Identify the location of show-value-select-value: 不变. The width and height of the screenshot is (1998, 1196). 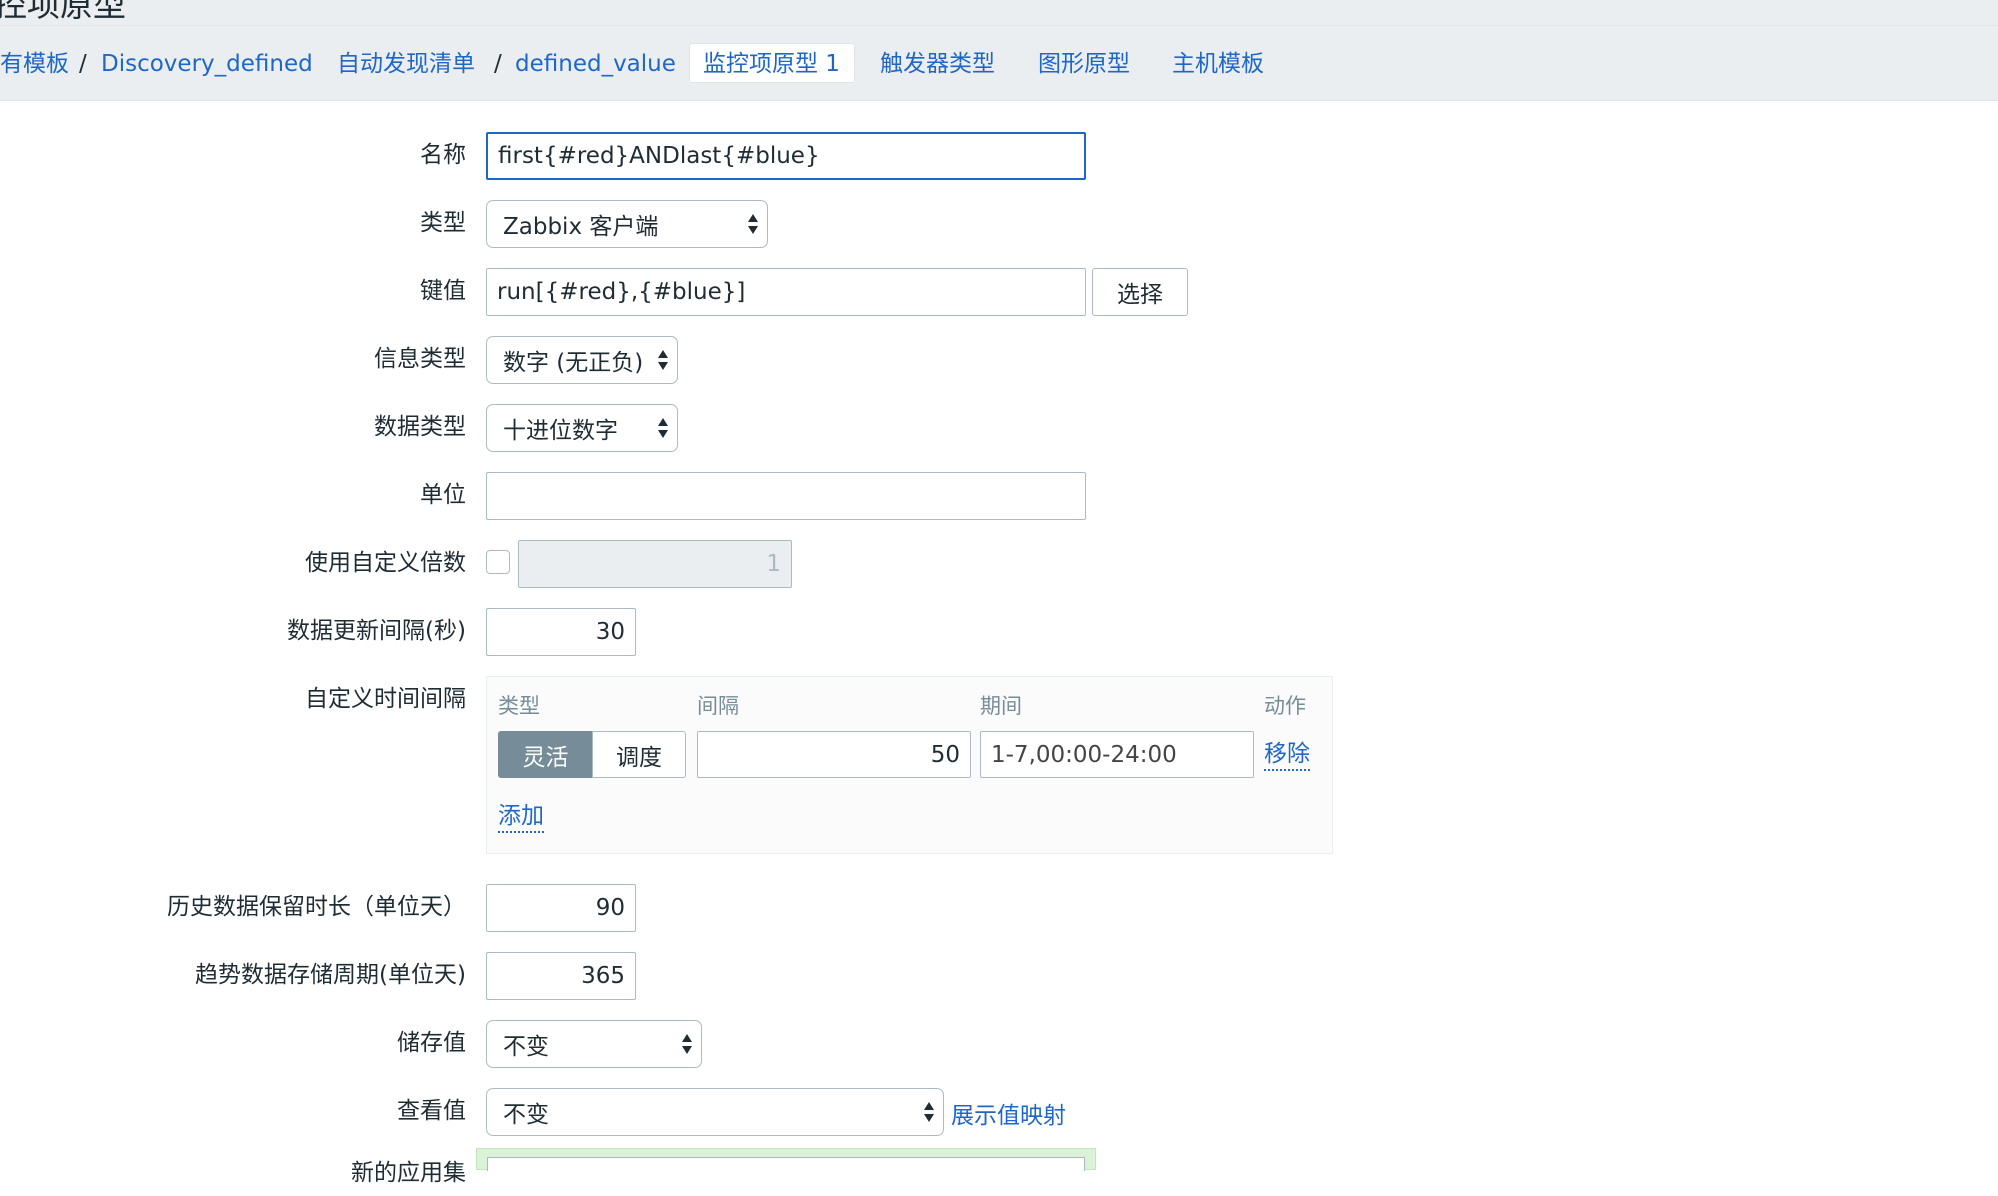
(526, 1115).